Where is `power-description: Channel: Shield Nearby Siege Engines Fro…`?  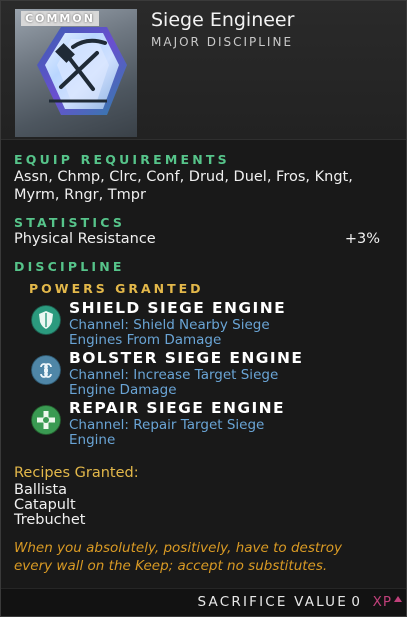 power-description: Channel: Shield Nearby Siege Engines Fro… is located at coordinates (204, 333).